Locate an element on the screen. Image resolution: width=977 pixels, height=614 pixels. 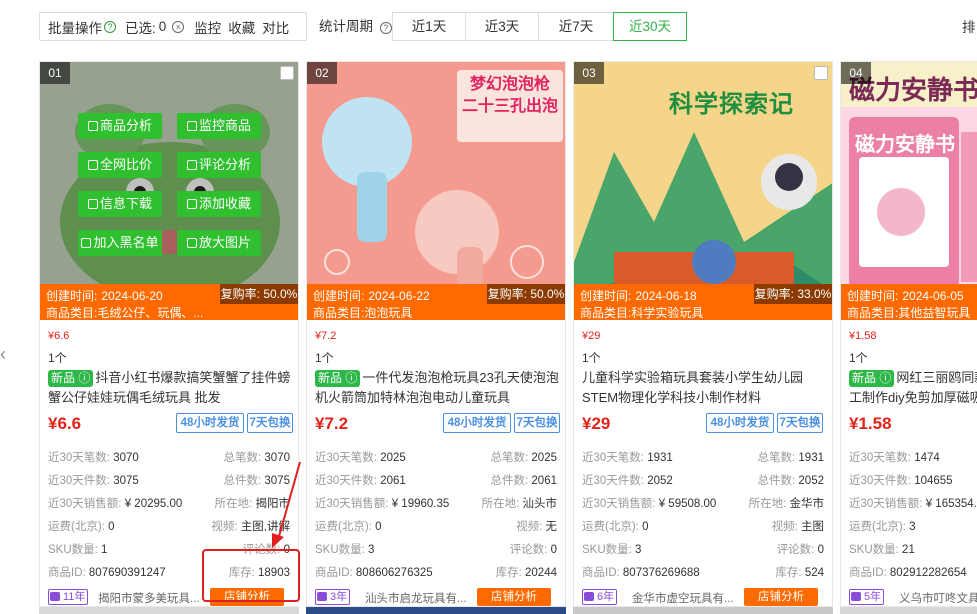
info-download-button: 信息下载 is located at coordinates (120, 204).